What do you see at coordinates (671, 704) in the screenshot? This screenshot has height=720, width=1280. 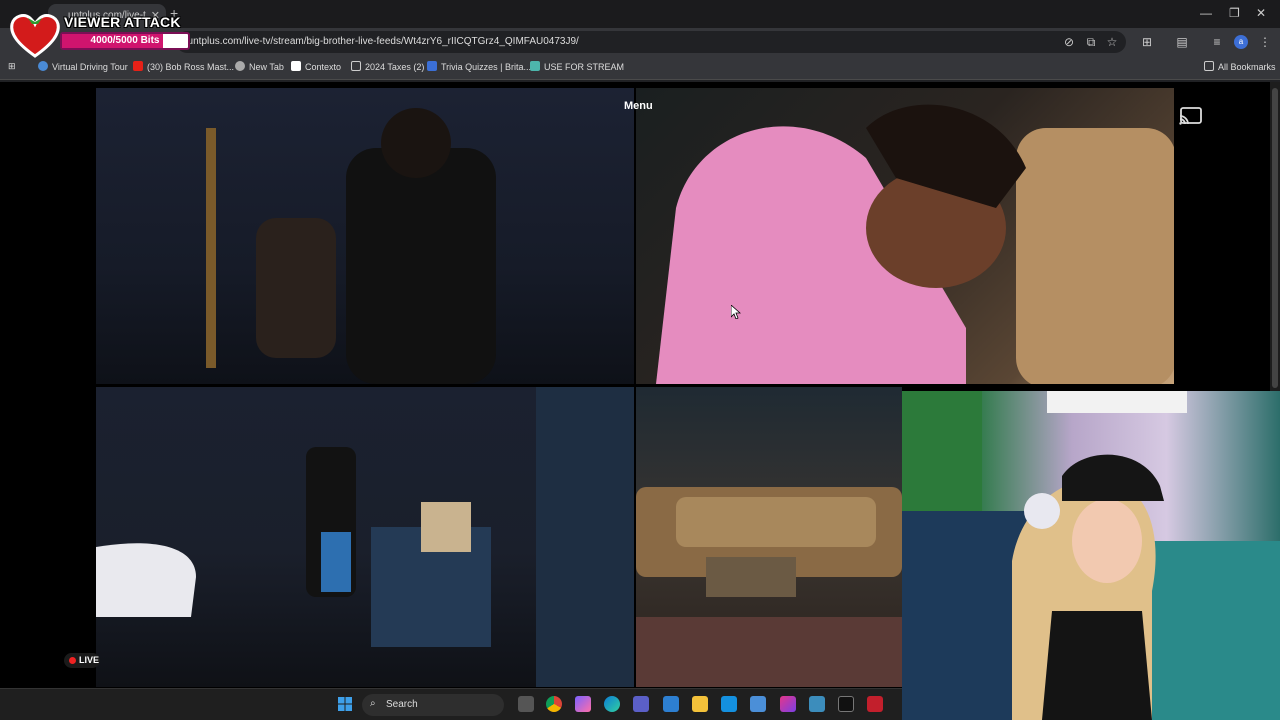 I see `photos-icon` at bounding box center [671, 704].